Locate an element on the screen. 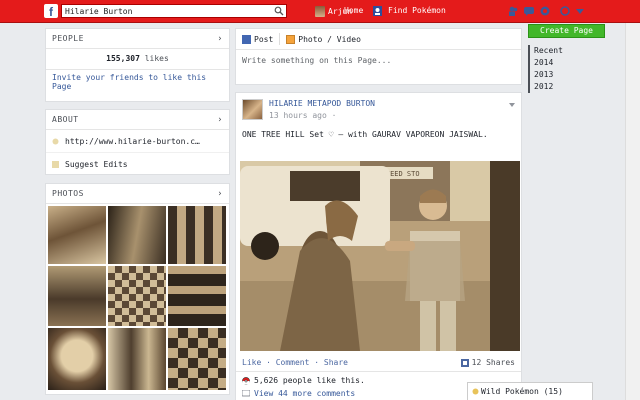 The width and height of the screenshot is (640, 400). search-box is located at coordinates (174, 11).